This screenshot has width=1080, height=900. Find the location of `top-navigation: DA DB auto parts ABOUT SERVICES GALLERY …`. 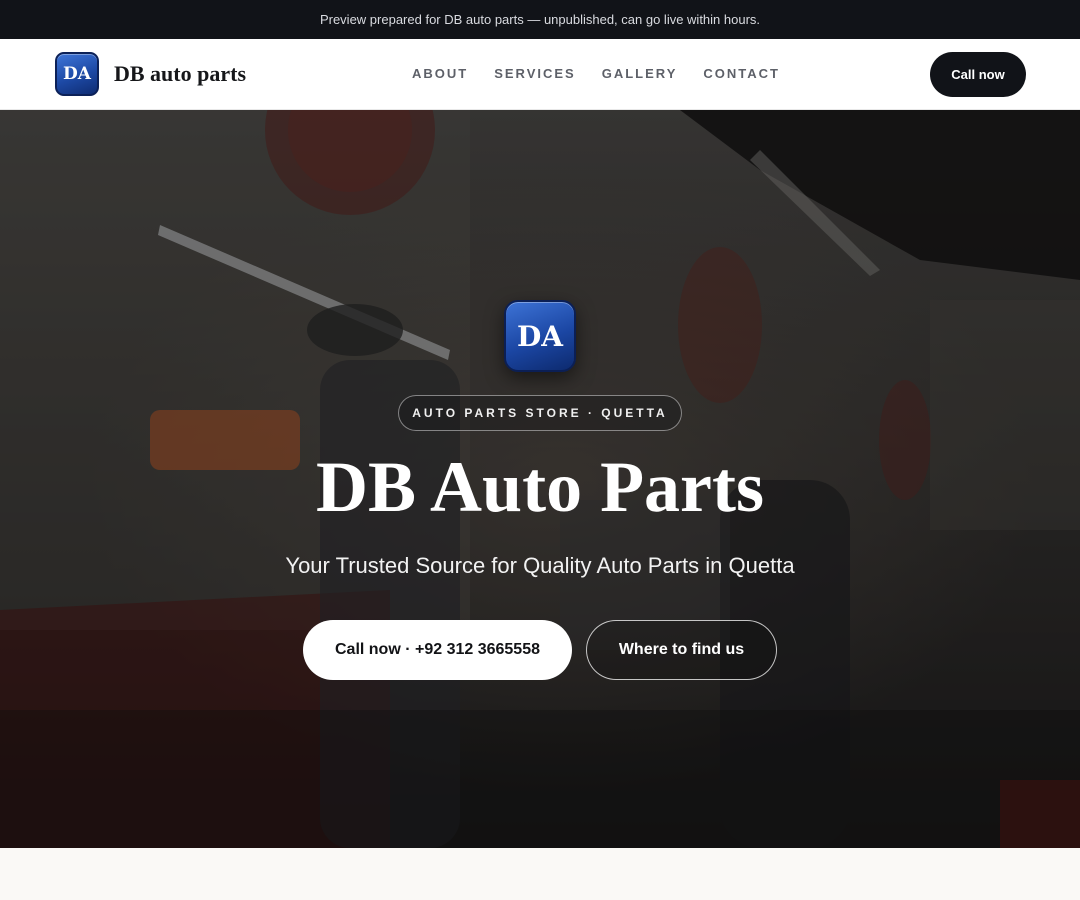

top-navigation: DA DB auto parts ABOUT SERVICES GALLERY … is located at coordinates (540, 74).